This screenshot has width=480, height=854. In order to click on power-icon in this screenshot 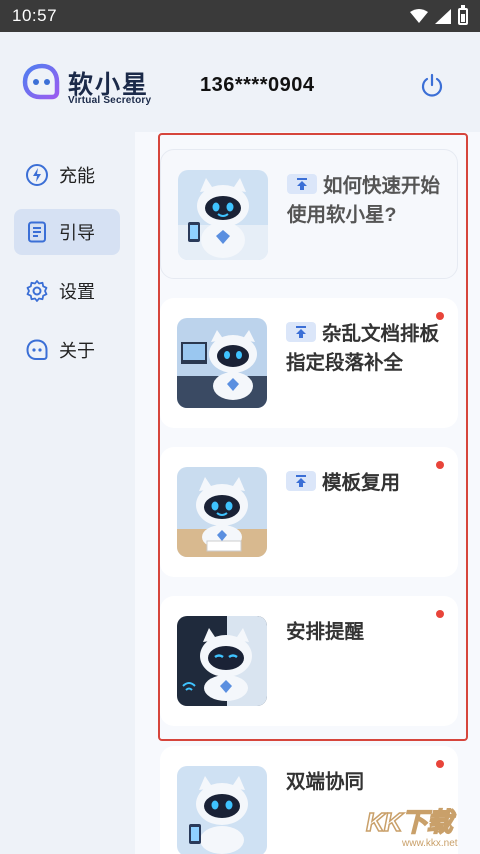, I will do `click(432, 85)`.